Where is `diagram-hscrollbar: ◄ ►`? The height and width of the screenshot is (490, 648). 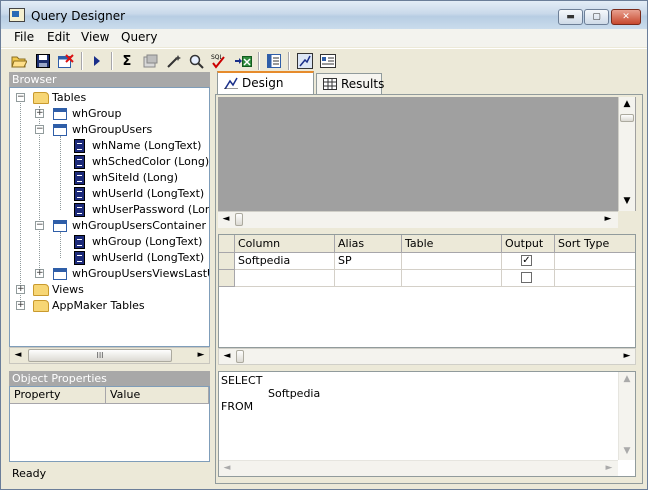
diagram-hscrollbar: ◄ ► is located at coordinates (418, 219).